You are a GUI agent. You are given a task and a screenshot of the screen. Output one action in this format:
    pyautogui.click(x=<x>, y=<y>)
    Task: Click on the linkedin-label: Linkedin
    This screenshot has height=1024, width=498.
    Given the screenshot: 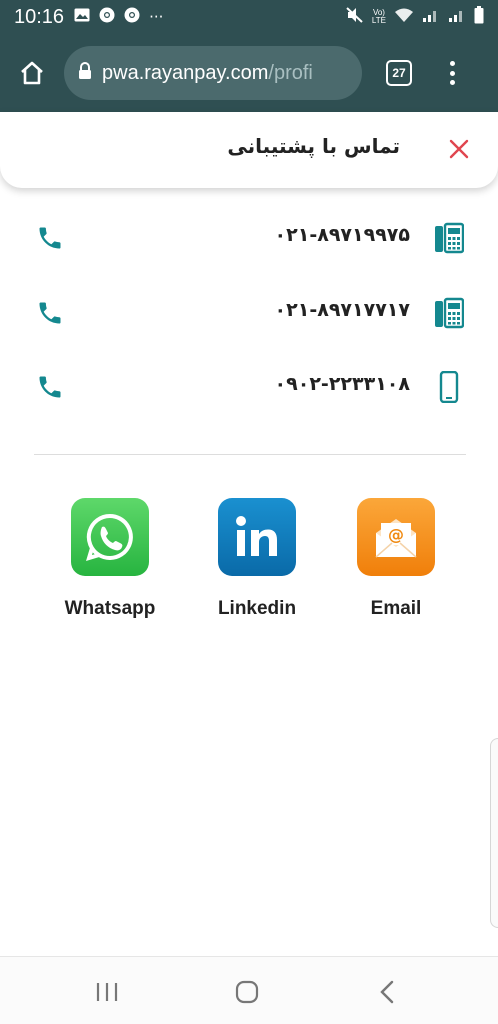 What is the action you would take?
    pyautogui.click(x=257, y=608)
    